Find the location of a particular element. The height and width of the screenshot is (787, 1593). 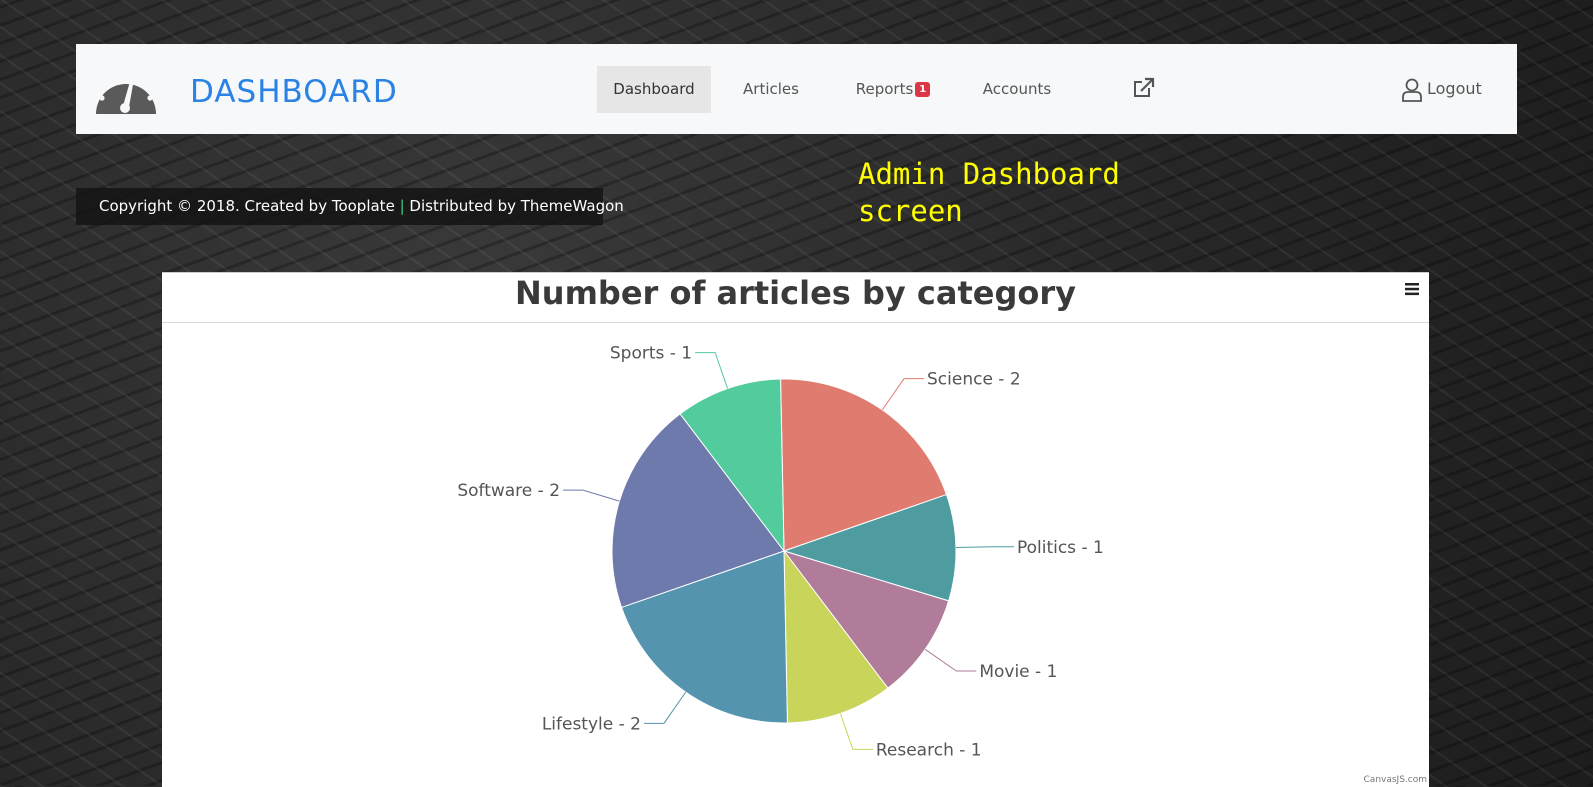

external-link-icon is located at coordinates (1144, 88).